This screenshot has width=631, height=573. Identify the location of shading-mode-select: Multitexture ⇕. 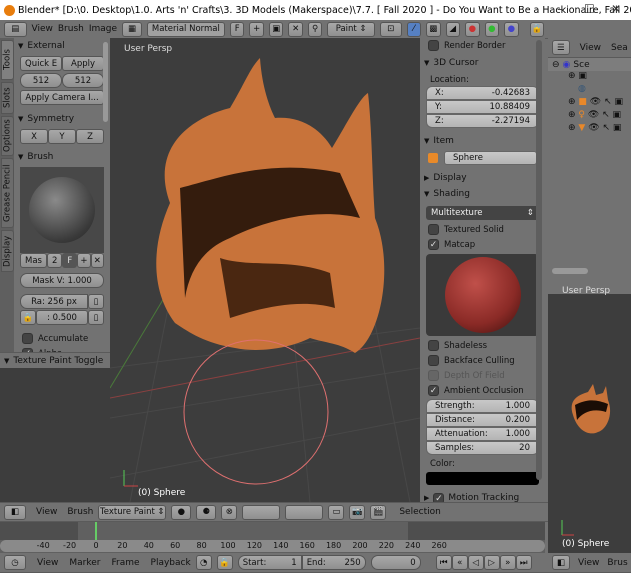
(482, 213).